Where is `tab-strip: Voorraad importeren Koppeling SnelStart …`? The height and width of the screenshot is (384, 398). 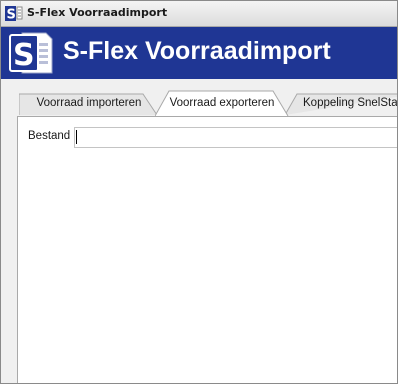 tab-strip: Voorraad importeren Koppeling SnelStart … is located at coordinates (199, 97).